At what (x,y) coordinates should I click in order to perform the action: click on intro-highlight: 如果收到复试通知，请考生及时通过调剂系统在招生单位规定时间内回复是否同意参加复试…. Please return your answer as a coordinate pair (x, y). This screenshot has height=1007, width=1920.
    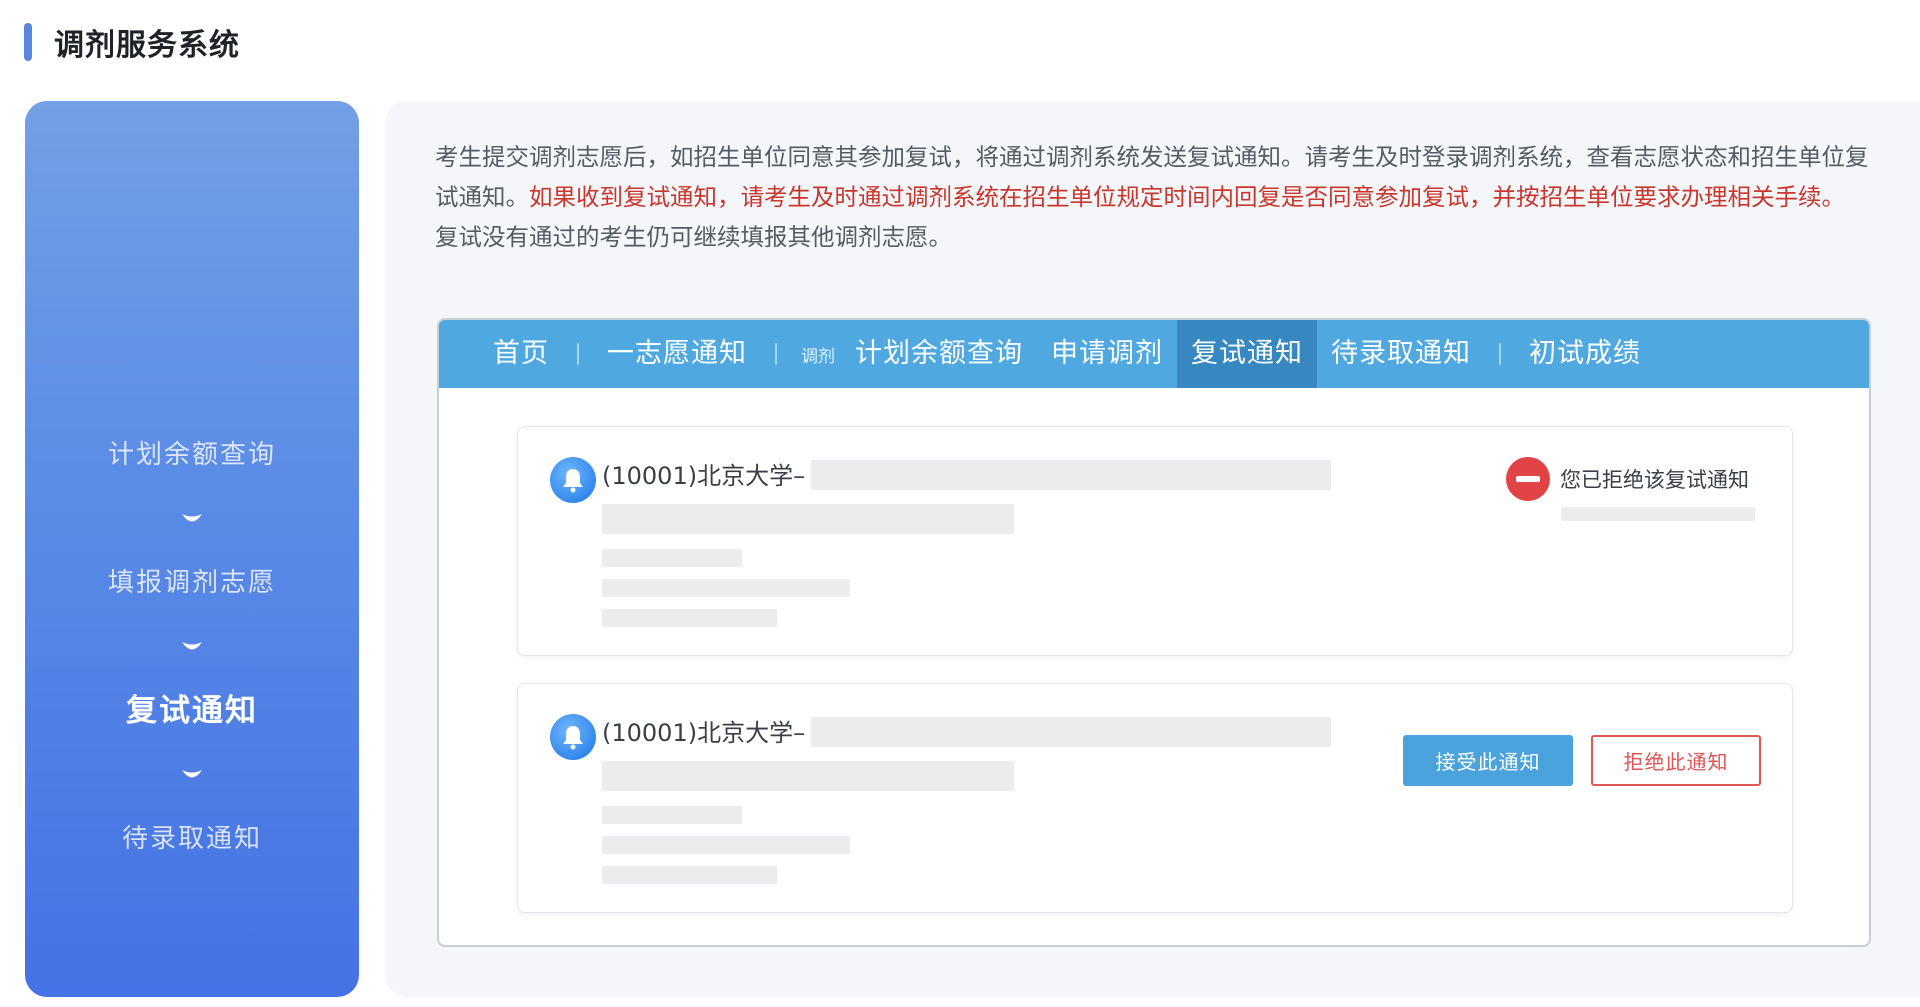
    Looking at the image, I should click on (1187, 197).